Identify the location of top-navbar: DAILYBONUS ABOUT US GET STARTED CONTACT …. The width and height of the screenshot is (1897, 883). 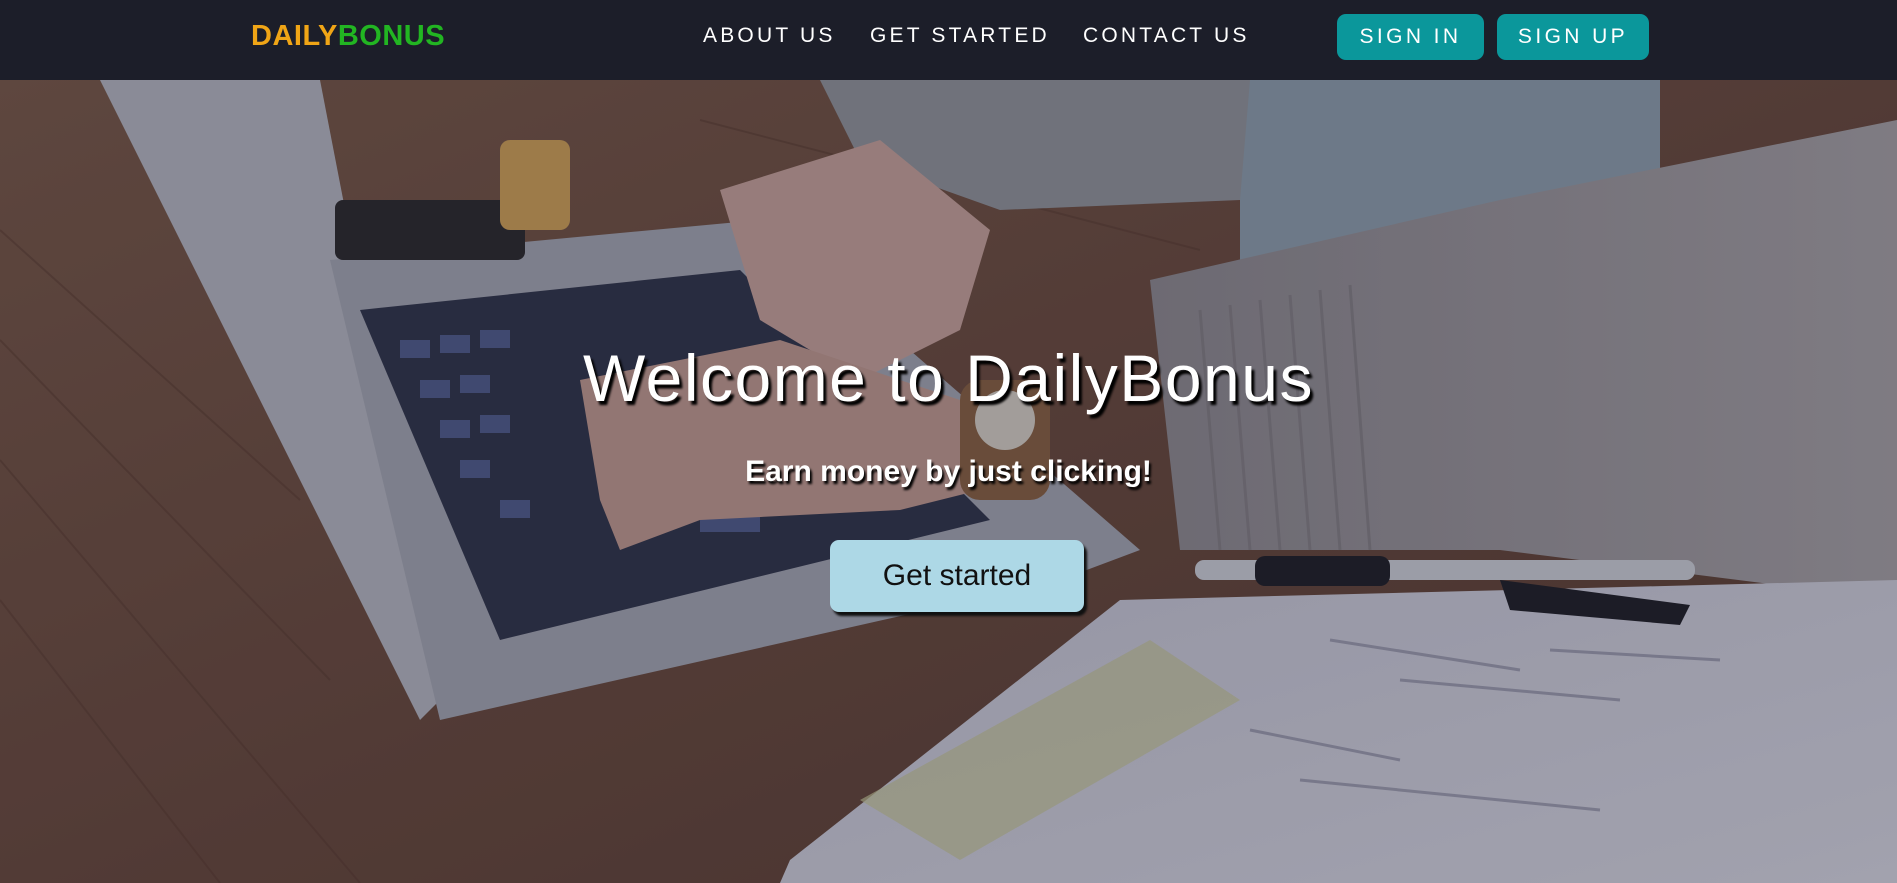
(948, 40).